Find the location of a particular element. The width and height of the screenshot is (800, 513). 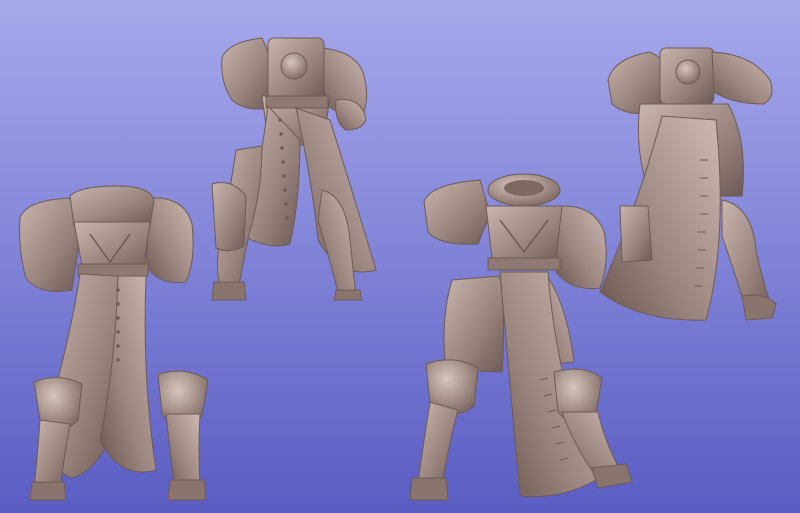

figure-back-view is located at coordinates (294, 169).